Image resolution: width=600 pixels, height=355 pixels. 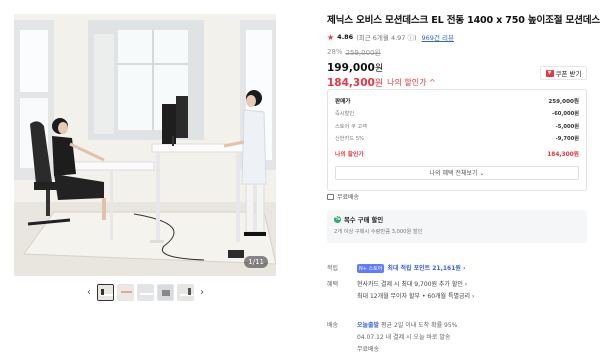 I want to click on my-sale-row: 나의 할인가 184,300원, so click(x=457, y=153).